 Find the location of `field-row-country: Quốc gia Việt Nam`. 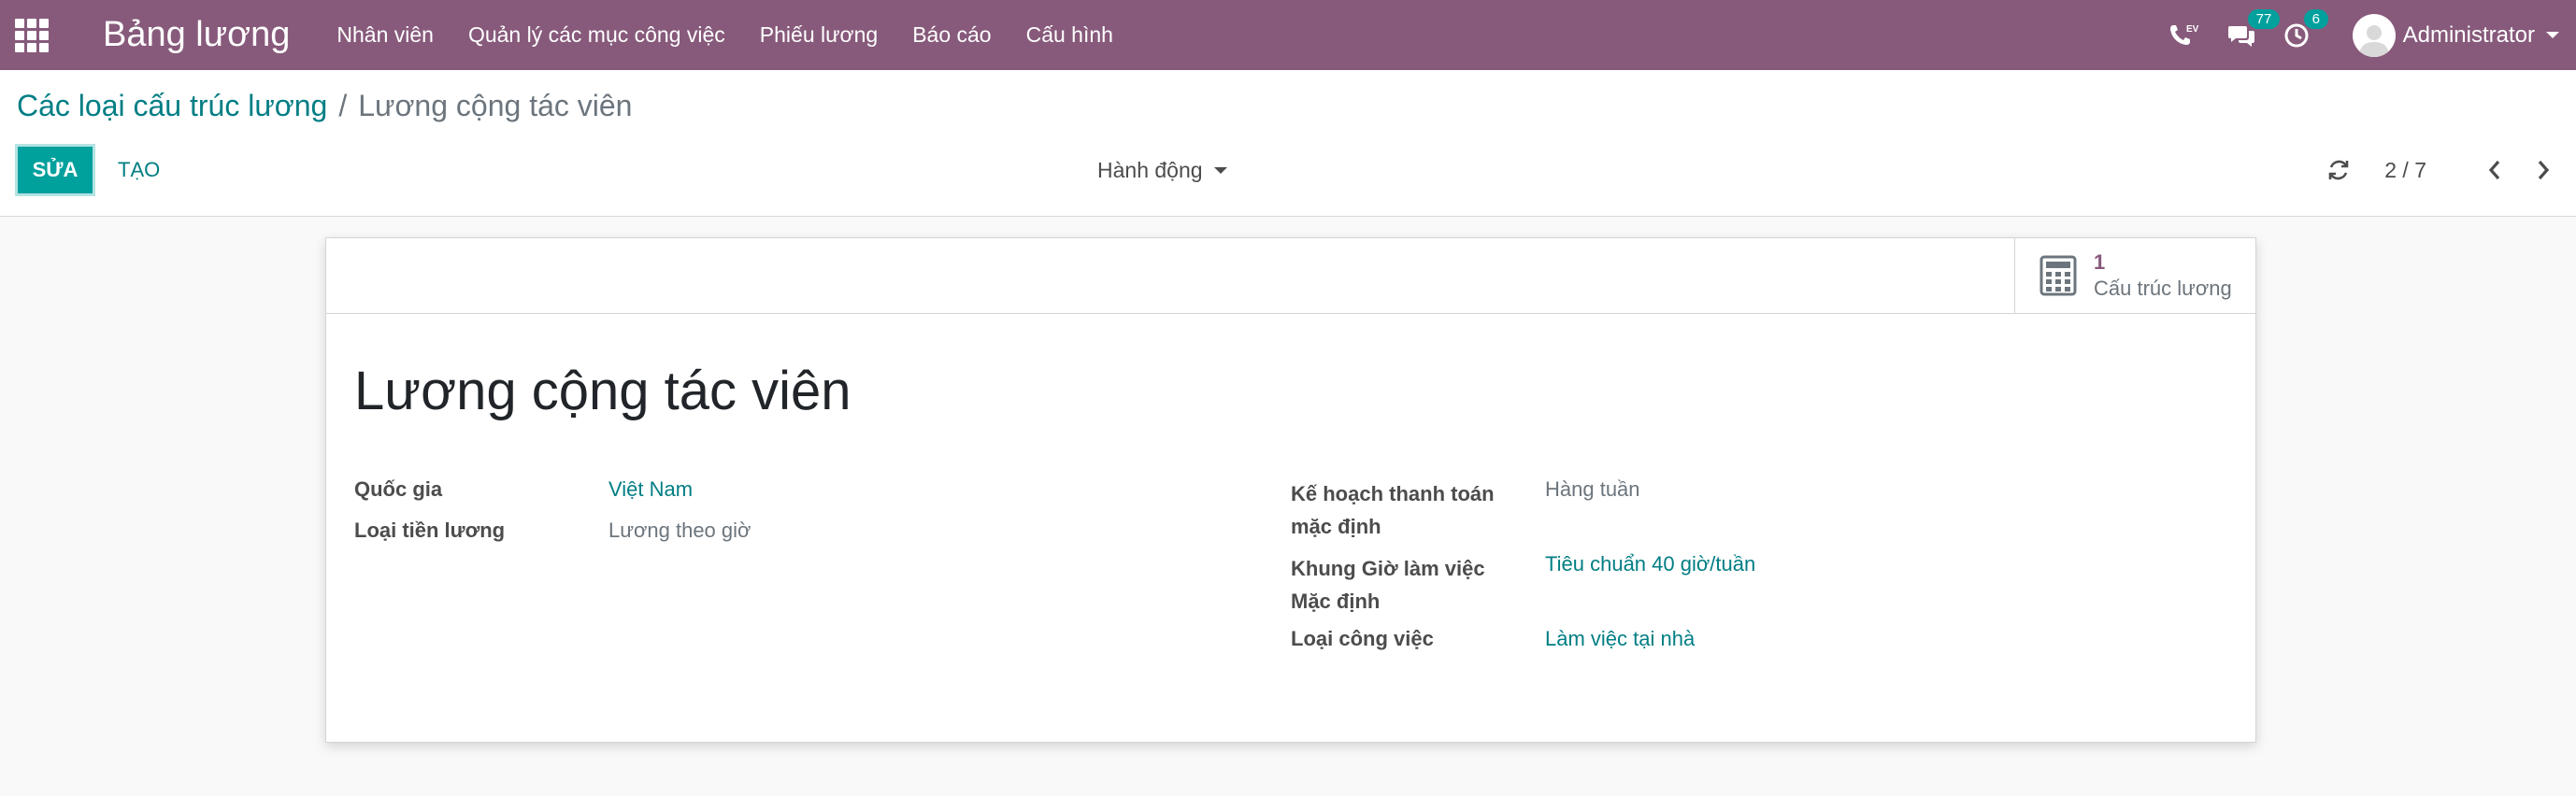

field-row-country: Quốc gia Việt Nam is located at coordinates (774, 498).